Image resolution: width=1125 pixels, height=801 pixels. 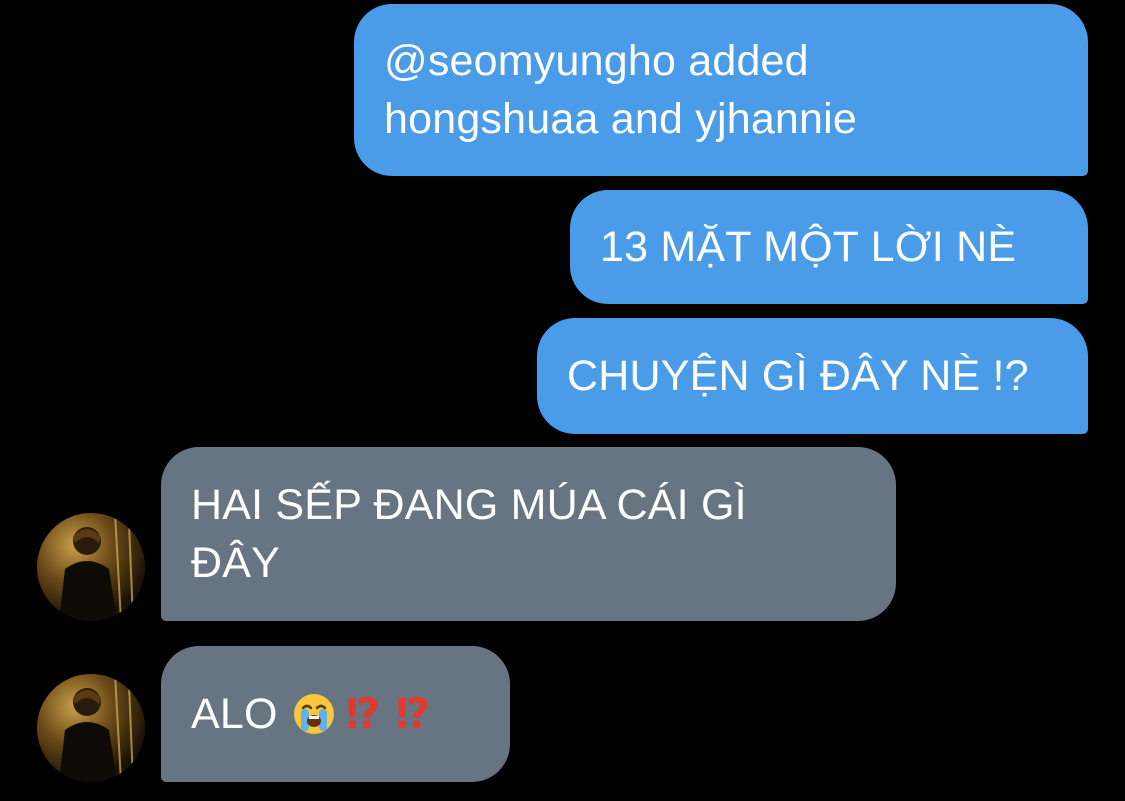 I want to click on message-bubble-sent-3: CHUYỆN GÌ ĐÂY NÈ !?, so click(x=812, y=376).